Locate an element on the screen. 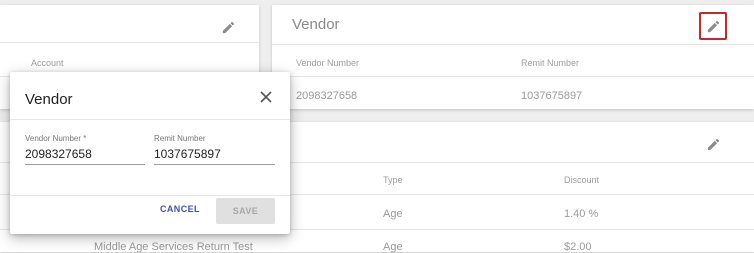 The height and width of the screenshot is (253, 754). save-button: SAVE is located at coordinates (245, 211).